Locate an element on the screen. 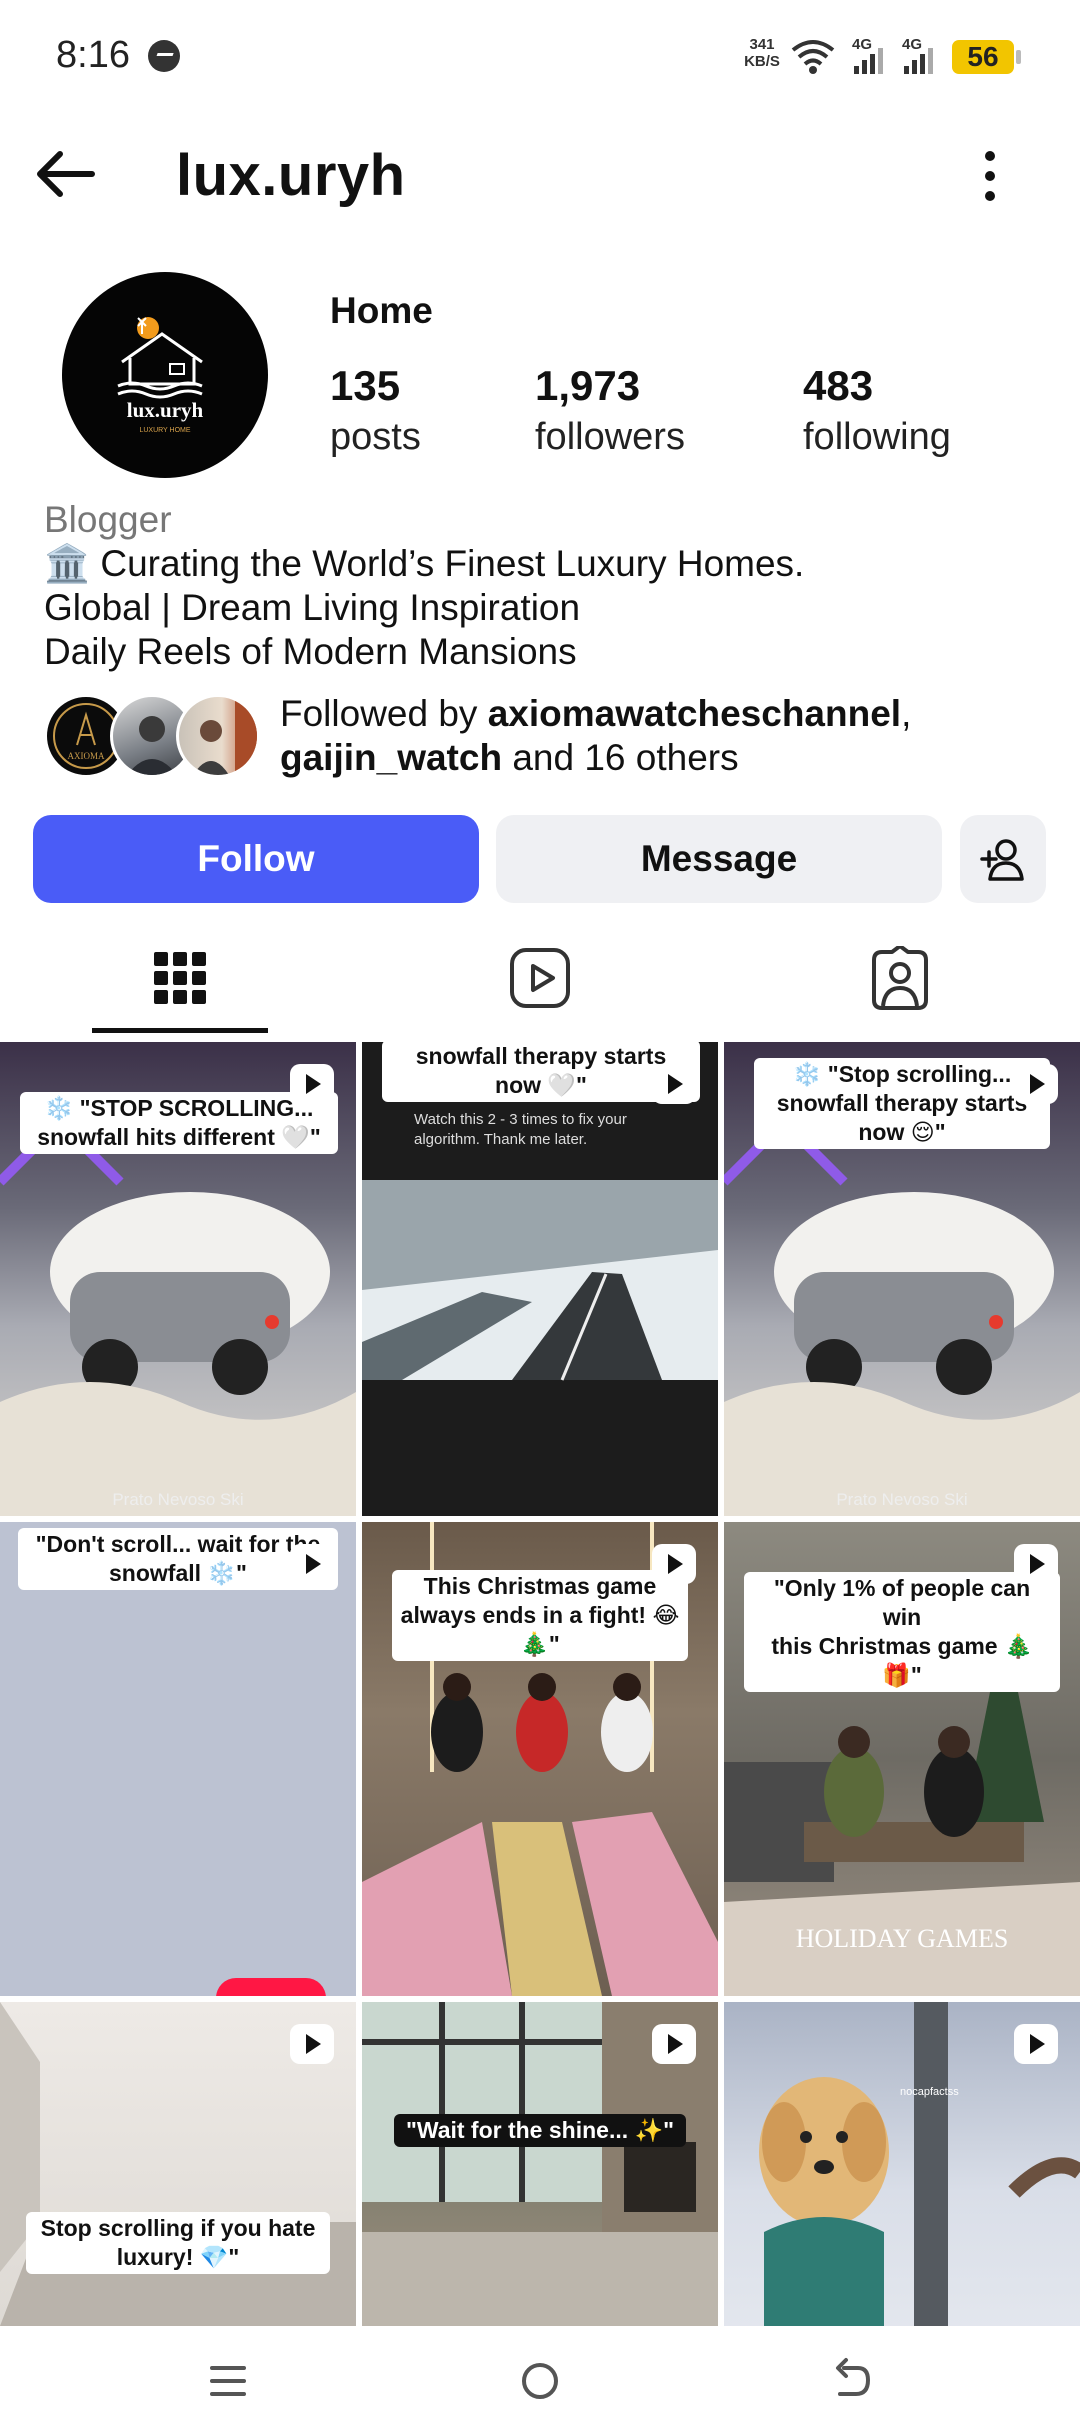 This screenshot has width=1080, height=2436. tab-posts is located at coordinates (180, 978).